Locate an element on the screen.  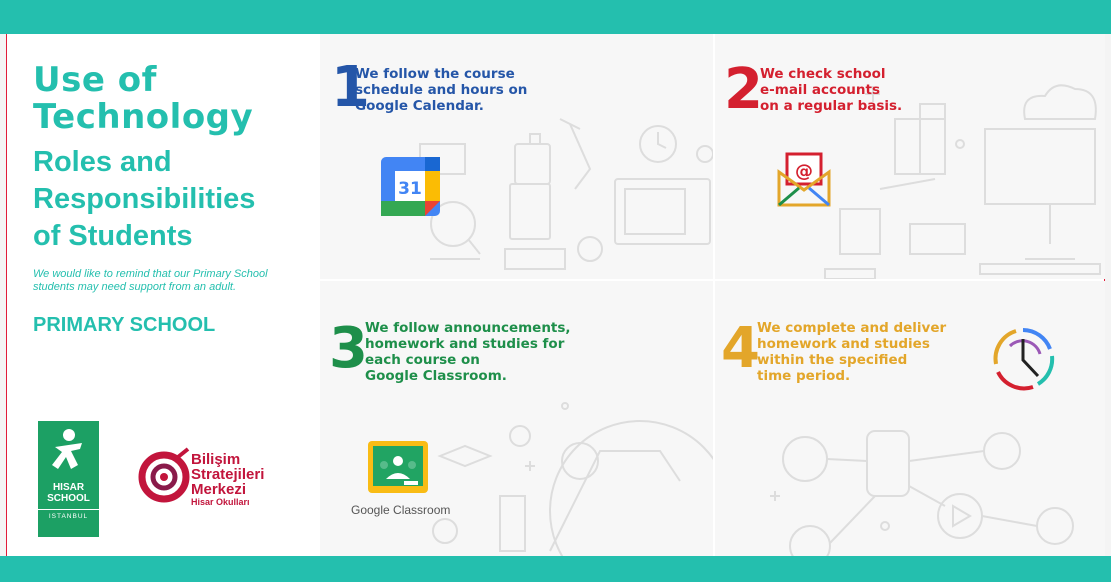
bottom-band is located at coordinates (555, 569).